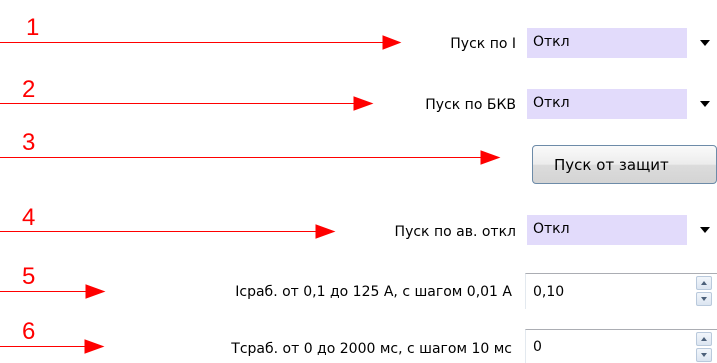  What do you see at coordinates (371, 349) in the screenshot?
I see `t-srab-label: Tсраб. от 0 до 2000 мс, с шагом 10 мс` at bounding box center [371, 349].